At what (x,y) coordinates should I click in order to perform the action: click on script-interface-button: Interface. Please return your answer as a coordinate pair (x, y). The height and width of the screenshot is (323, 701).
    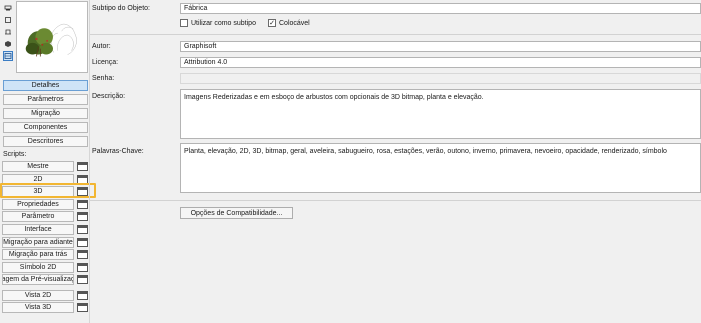
    Looking at the image, I should click on (38, 229).